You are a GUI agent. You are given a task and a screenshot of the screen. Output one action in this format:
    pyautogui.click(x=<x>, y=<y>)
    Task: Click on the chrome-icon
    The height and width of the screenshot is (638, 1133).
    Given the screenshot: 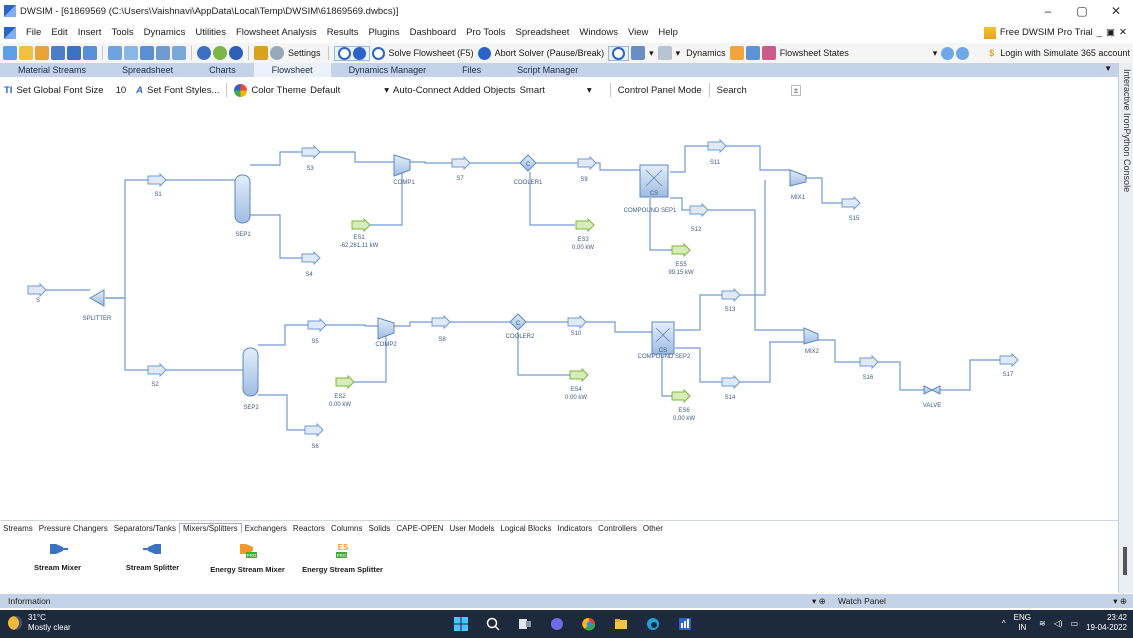 What is the action you would take?
    pyautogui.click(x=589, y=624)
    